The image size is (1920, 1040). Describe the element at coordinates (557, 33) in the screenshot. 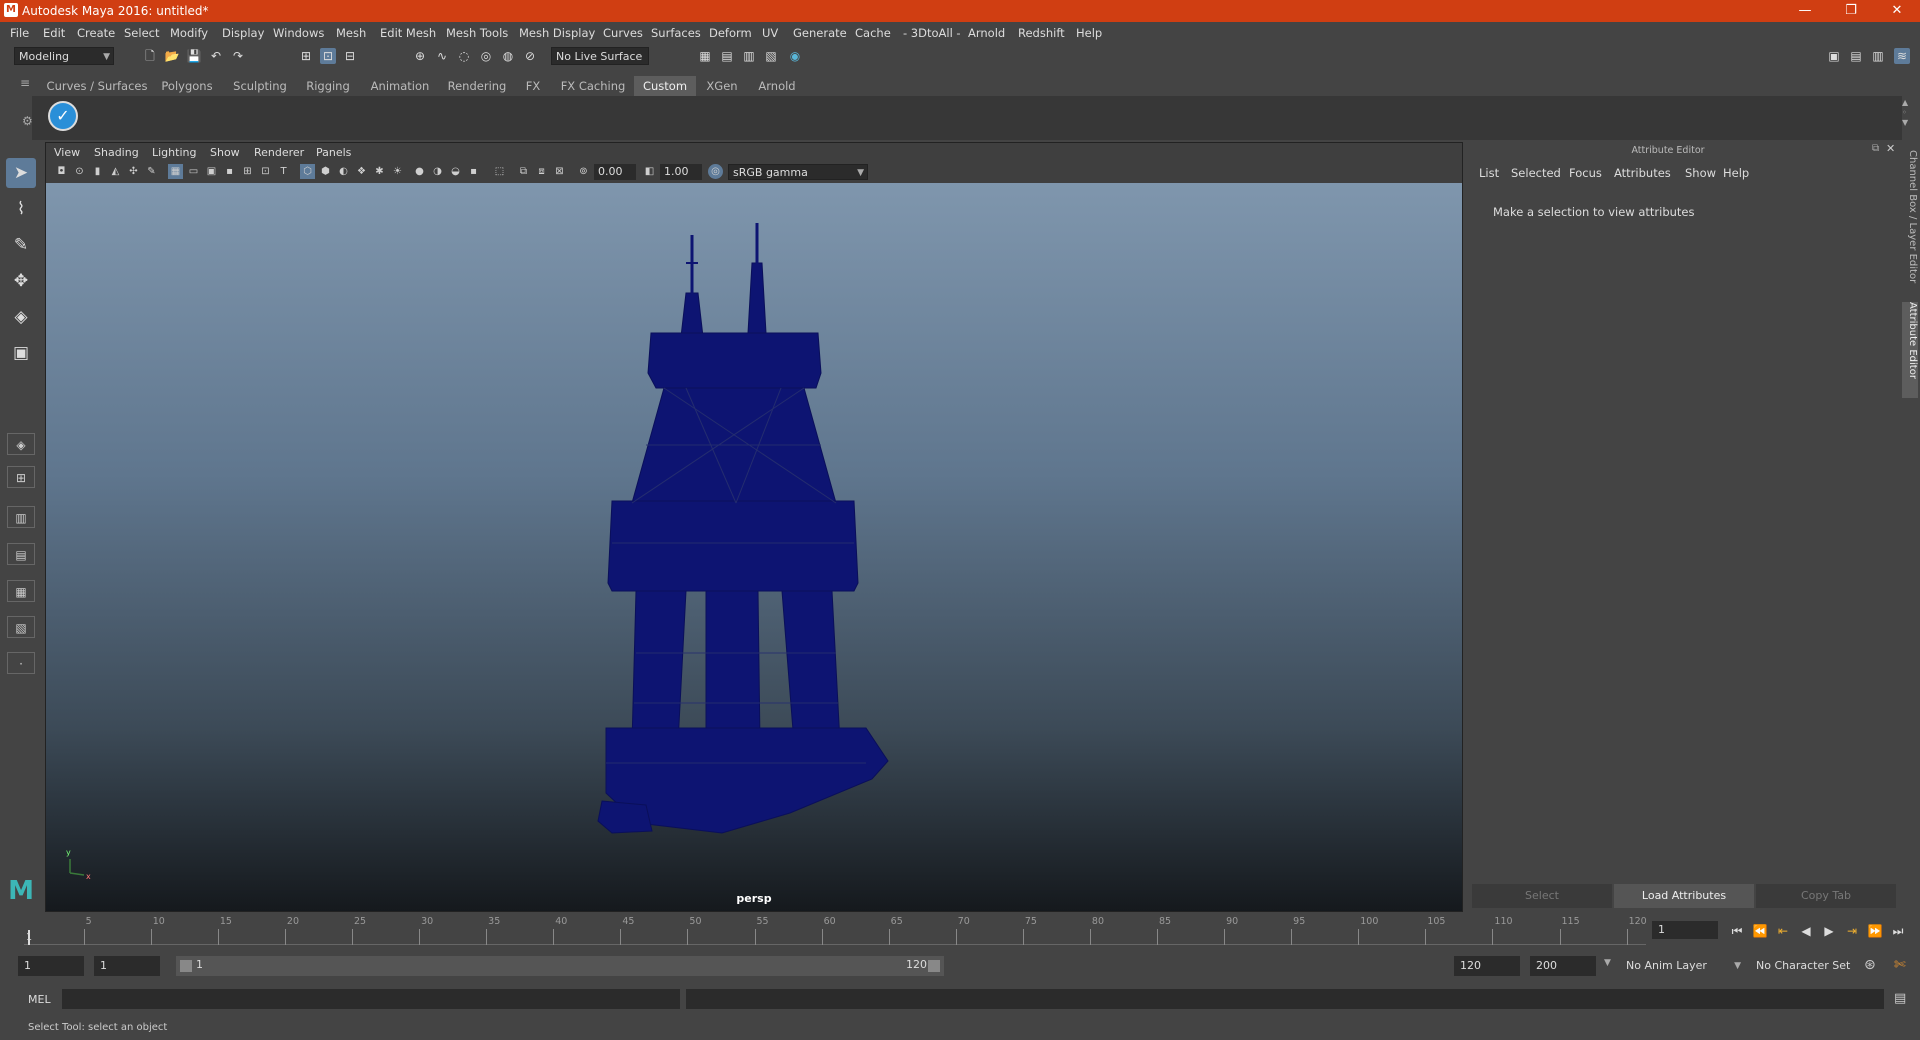

I see `menu-mesh-display: Mesh Display` at that location.